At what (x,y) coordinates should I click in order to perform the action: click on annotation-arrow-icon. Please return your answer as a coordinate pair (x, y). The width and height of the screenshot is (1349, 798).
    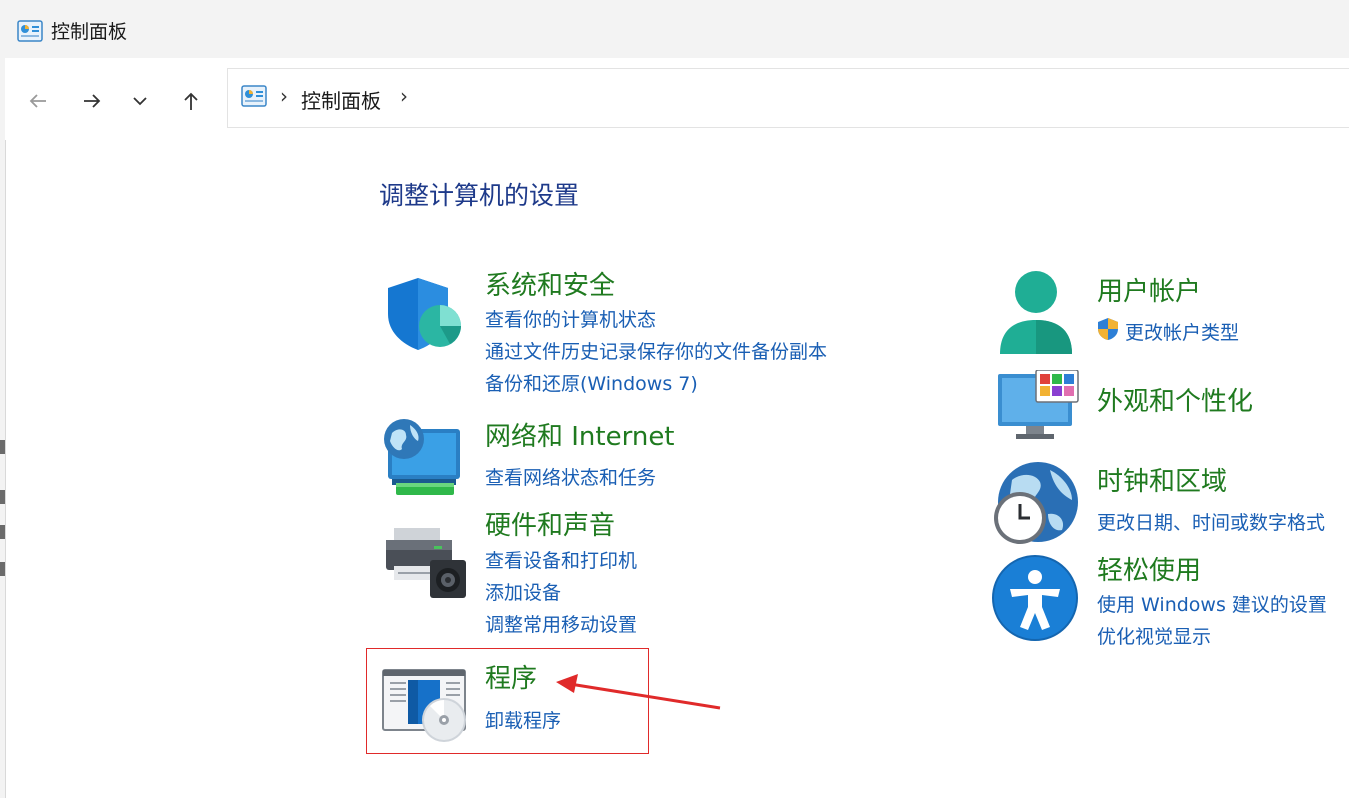
    Looking at the image, I should click on (638, 692).